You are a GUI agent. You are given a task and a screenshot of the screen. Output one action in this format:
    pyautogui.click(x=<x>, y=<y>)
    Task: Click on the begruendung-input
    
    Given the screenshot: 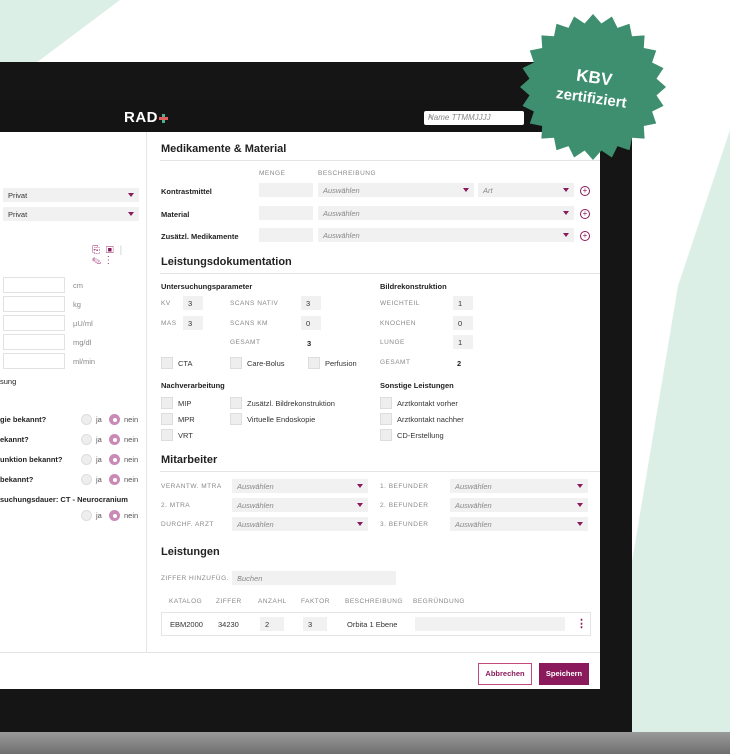 What is the action you would take?
    pyautogui.click(x=490, y=624)
    